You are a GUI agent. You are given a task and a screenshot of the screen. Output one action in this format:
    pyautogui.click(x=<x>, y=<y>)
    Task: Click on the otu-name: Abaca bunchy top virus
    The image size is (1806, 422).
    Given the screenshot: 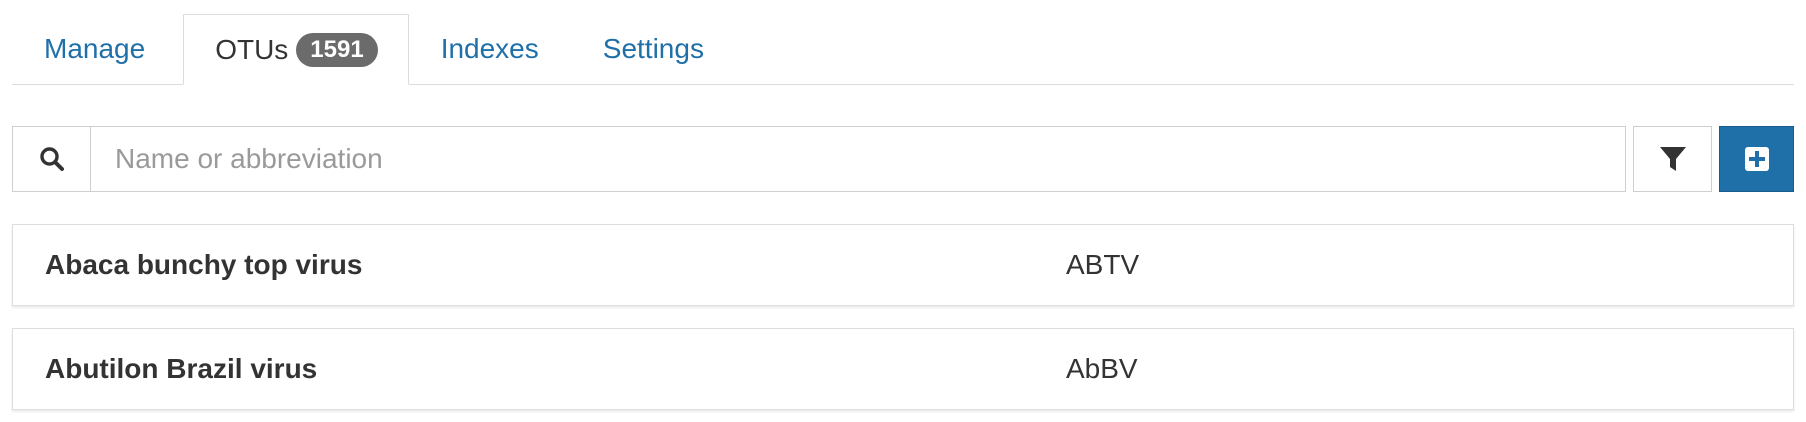 What is the action you would take?
    pyautogui.click(x=204, y=264)
    